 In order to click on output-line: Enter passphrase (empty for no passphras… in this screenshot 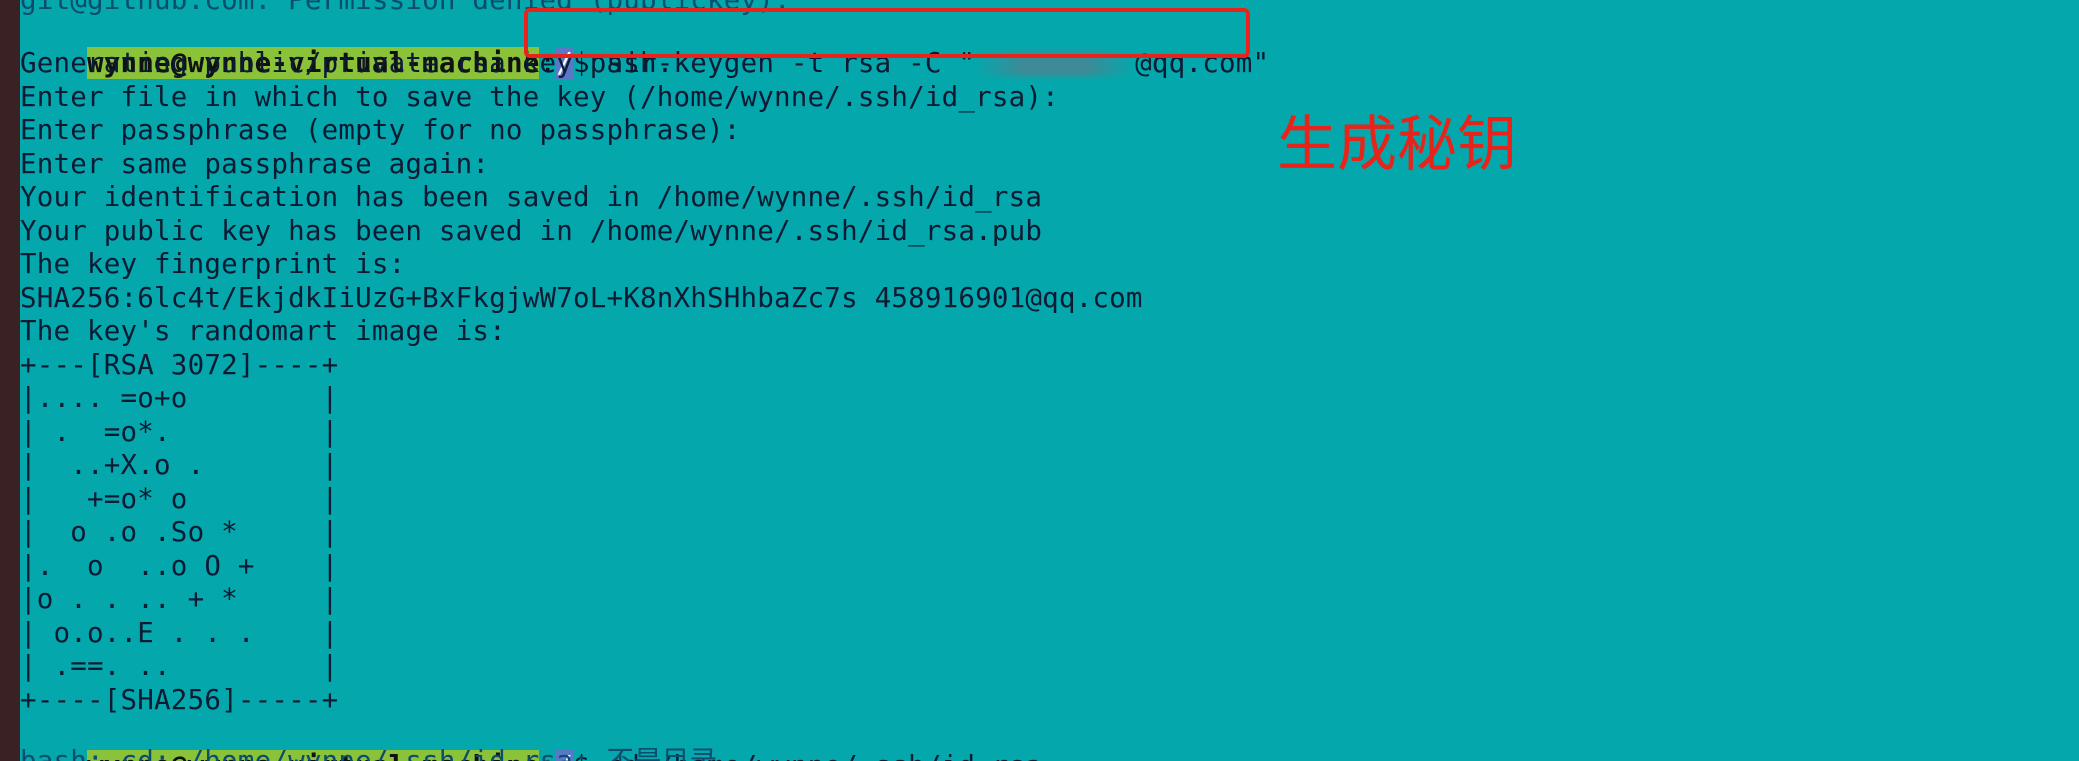, I will do `click(380, 130)`.